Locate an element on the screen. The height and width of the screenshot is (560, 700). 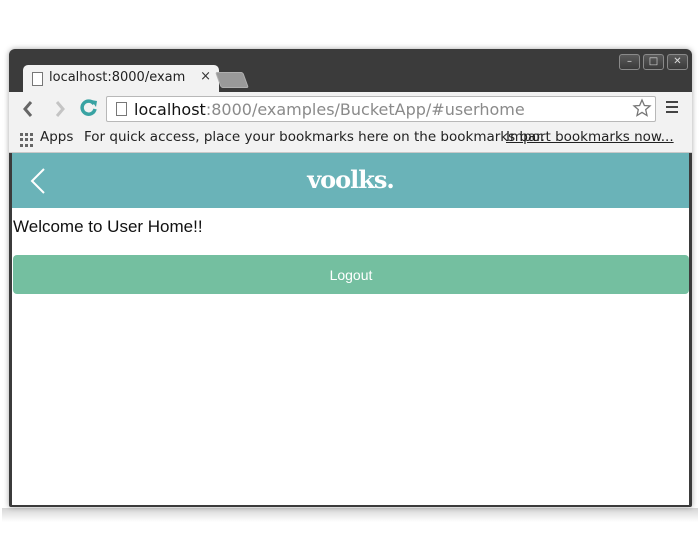
welcome-heading: Welcome to User Home!! is located at coordinates (108, 226).